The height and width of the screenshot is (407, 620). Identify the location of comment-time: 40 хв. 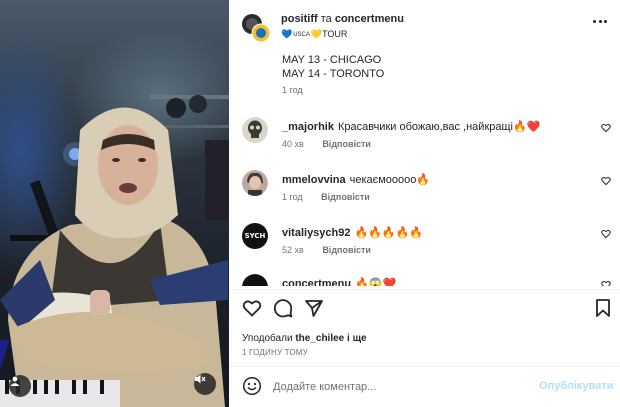
(293, 144).